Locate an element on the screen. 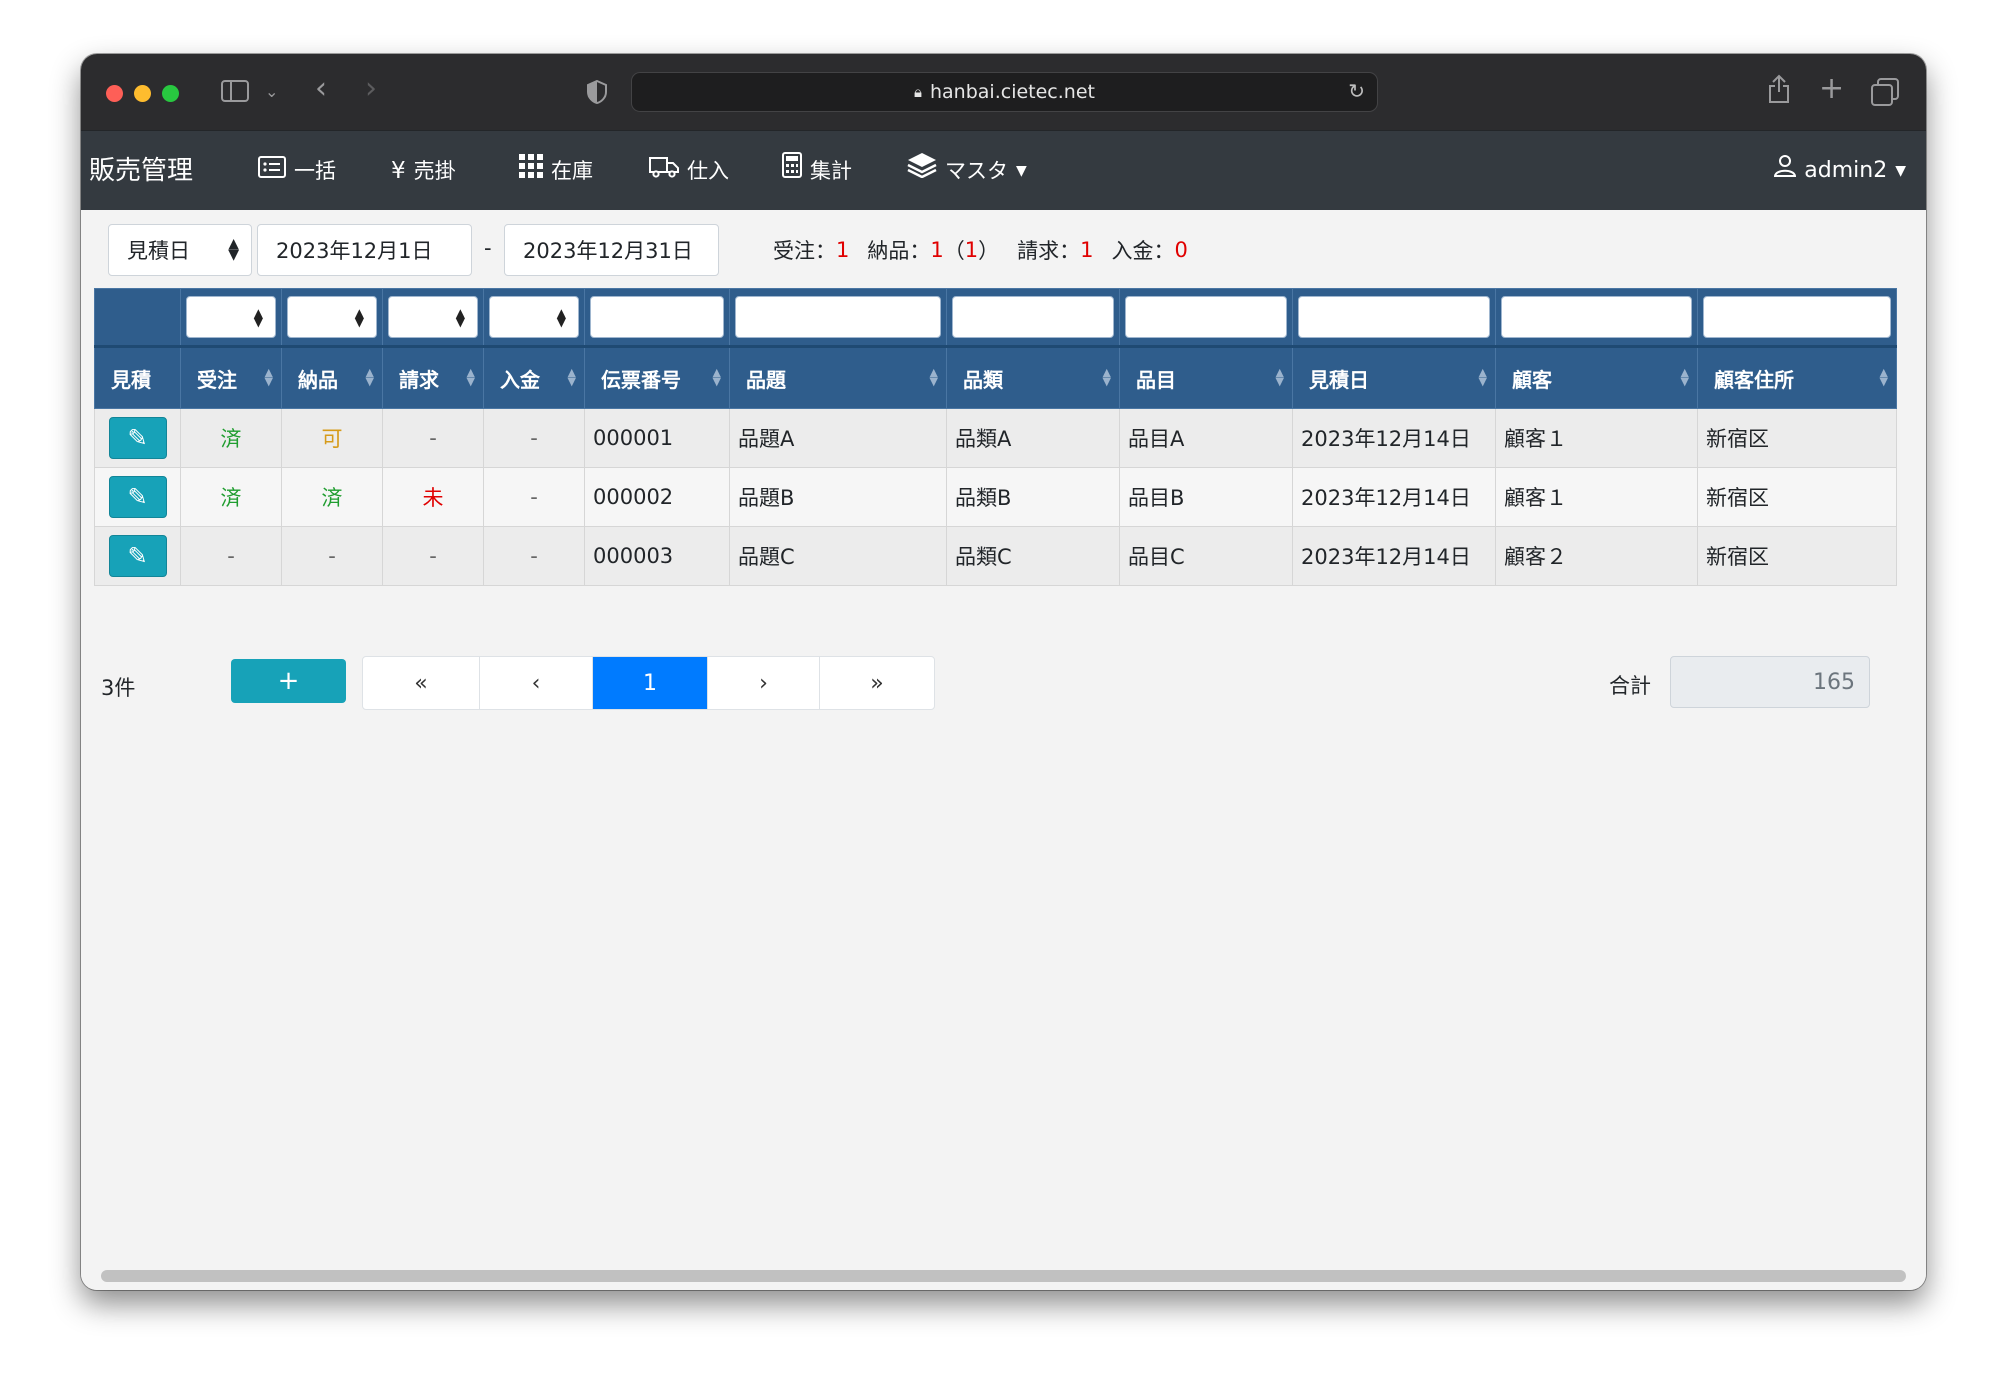  page-last-button: » is located at coordinates (877, 683).